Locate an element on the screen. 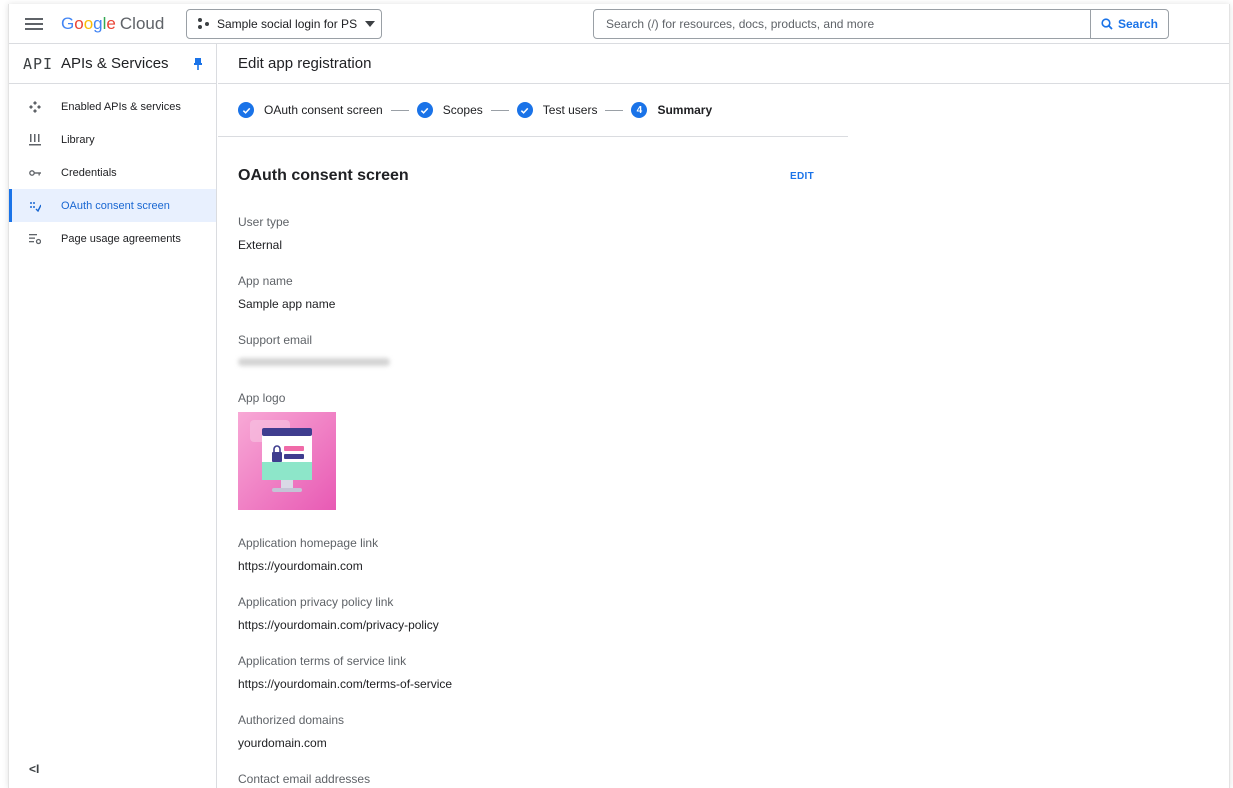  field-contact-emails: Contact email addresses is located at coordinates (304, 779).